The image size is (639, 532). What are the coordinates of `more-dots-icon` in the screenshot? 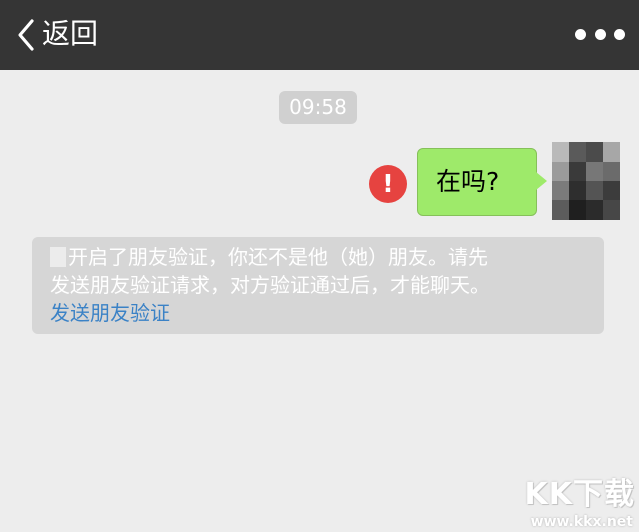 It's located at (600, 34).